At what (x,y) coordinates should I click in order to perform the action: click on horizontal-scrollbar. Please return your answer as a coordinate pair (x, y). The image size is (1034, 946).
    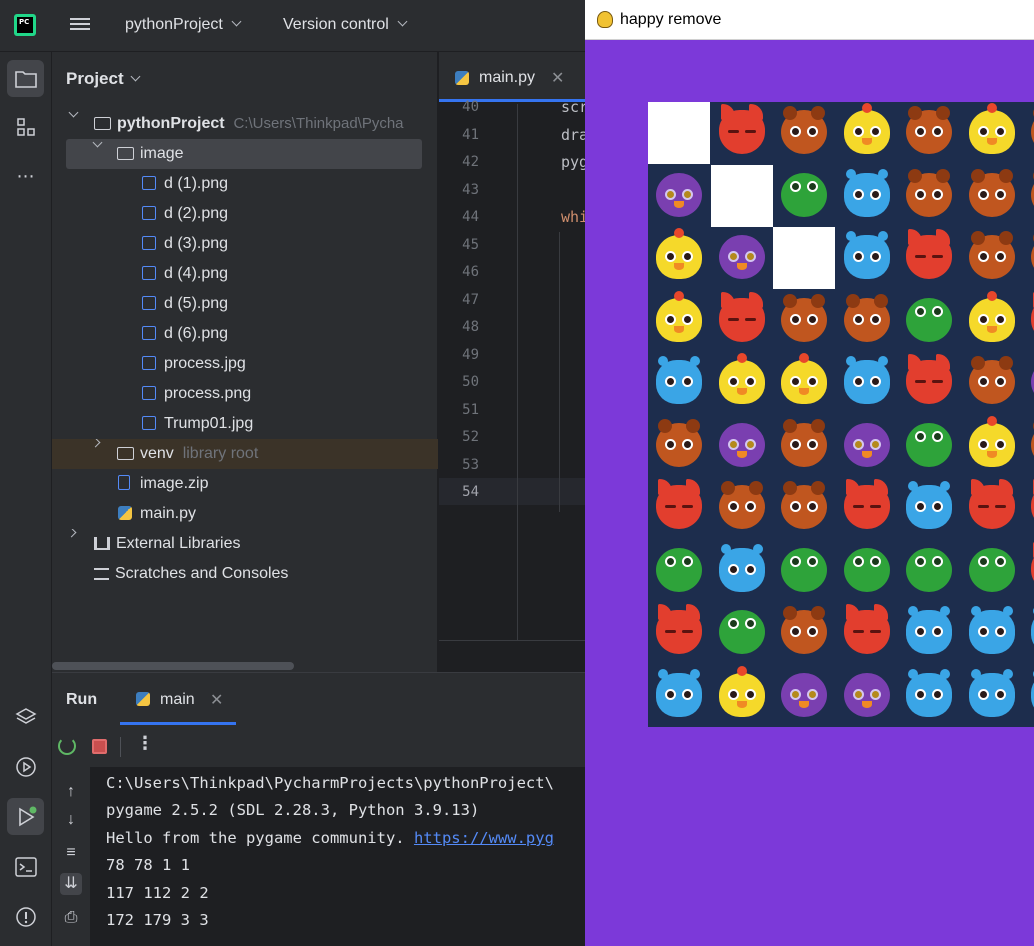
    Looking at the image, I should click on (173, 666).